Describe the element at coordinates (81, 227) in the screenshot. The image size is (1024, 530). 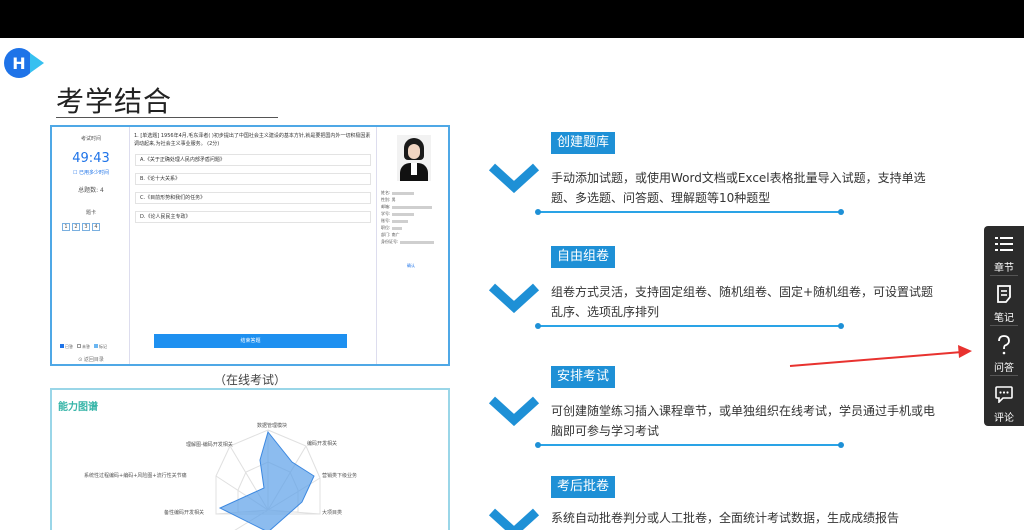
I see `question-number-grid: 1 2 3 4` at that location.